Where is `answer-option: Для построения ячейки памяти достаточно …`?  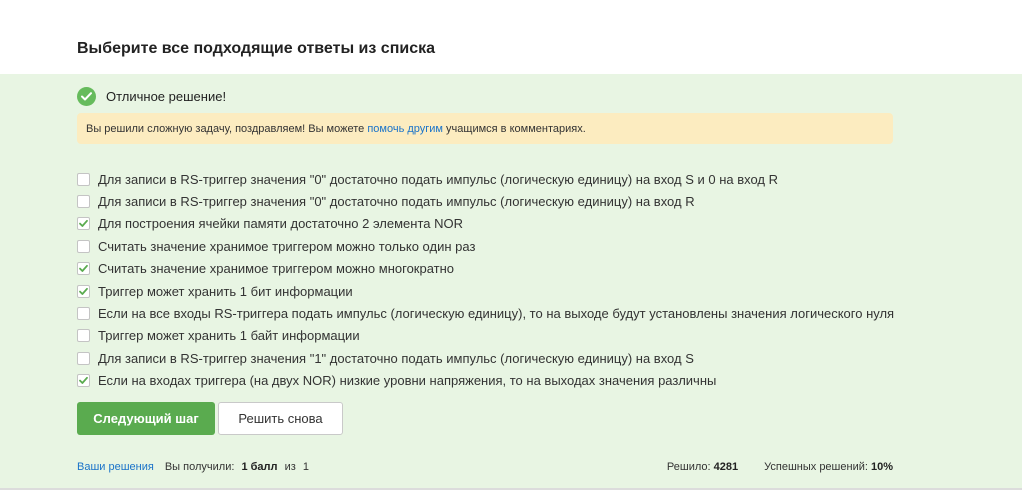
answer-option: Для построения ячейки памяти достаточно … is located at coordinates (485, 224).